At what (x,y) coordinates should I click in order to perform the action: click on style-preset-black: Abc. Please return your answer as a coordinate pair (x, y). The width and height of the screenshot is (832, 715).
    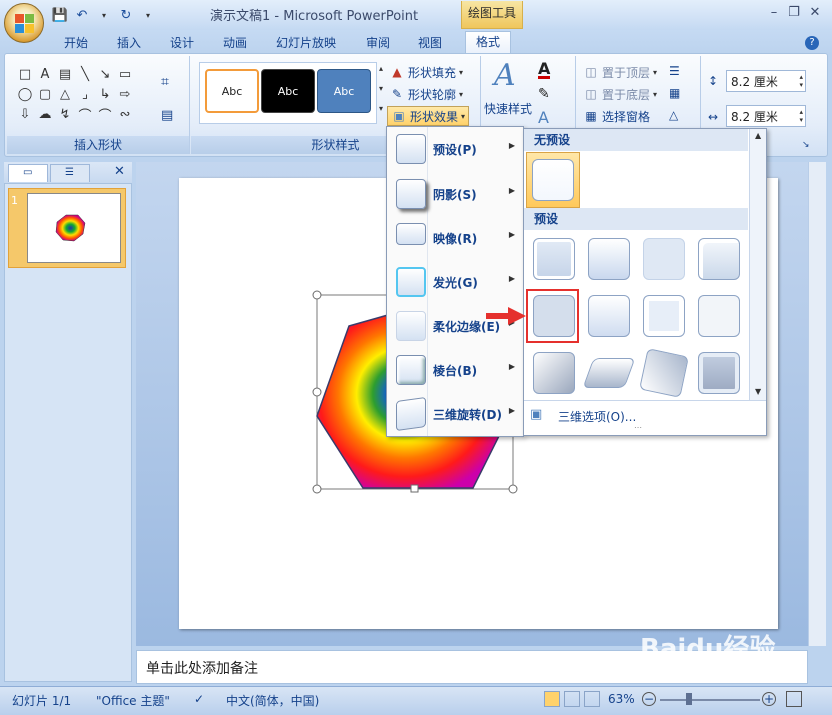
    Looking at the image, I should click on (288, 91).